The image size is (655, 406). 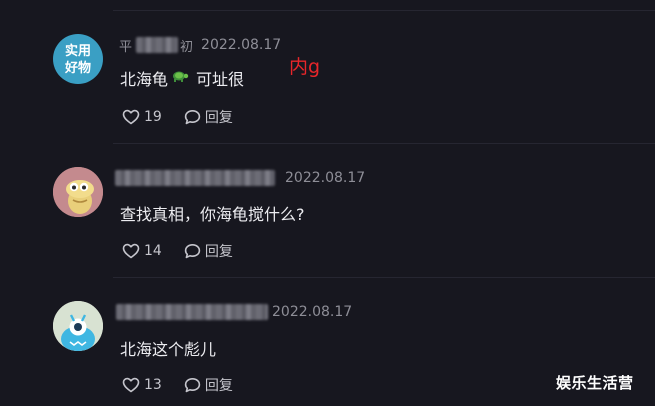 What do you see at coordinates (186, 45) in the screenshot?
I see `username-fragment: 初` at bounding box center [186, 45].